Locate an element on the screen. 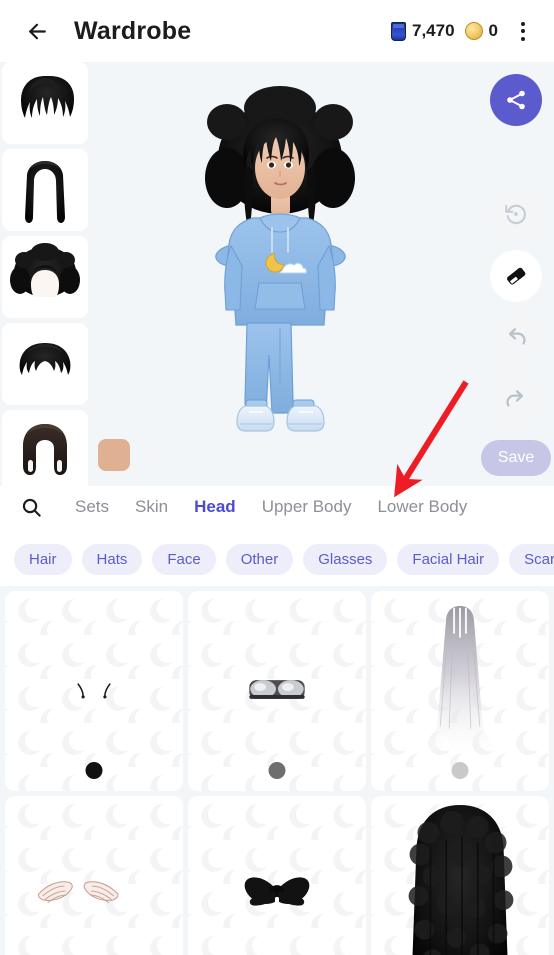 The height and width of the screenshot is (955, 554). chip-glasses: Glasses is located at coordinates (345, 559).